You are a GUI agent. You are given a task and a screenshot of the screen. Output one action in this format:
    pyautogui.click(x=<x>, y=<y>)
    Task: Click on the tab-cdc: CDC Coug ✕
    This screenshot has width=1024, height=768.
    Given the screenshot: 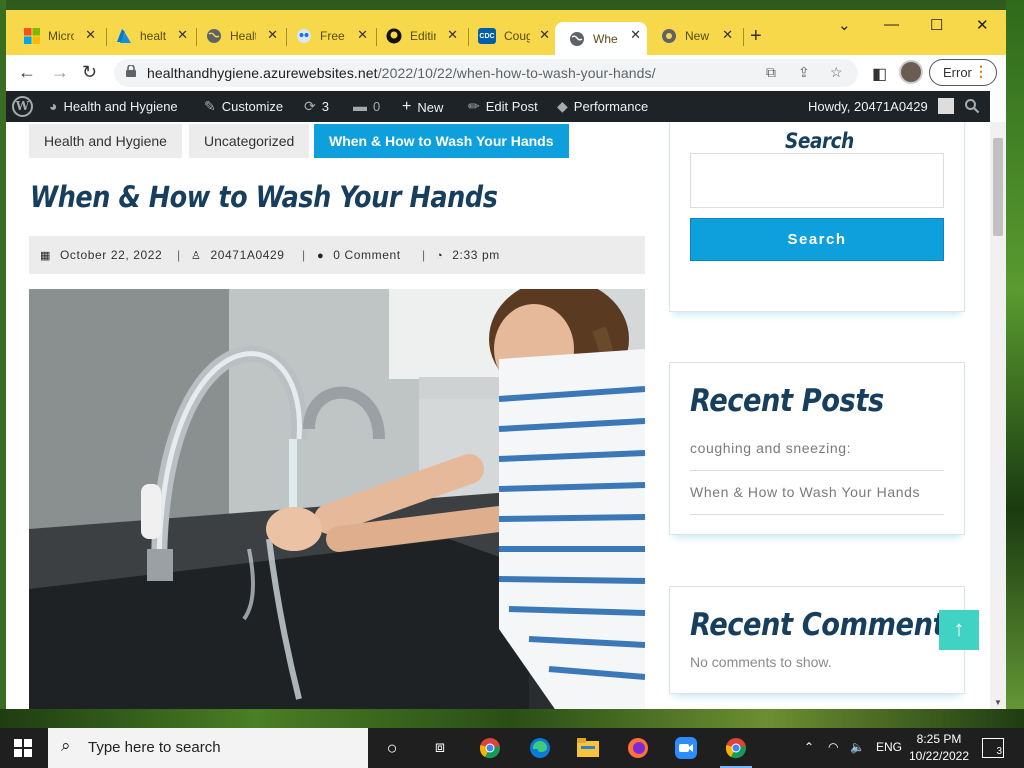 What is the action you would take?
    pyautogui.click(x=510, y=36)
    